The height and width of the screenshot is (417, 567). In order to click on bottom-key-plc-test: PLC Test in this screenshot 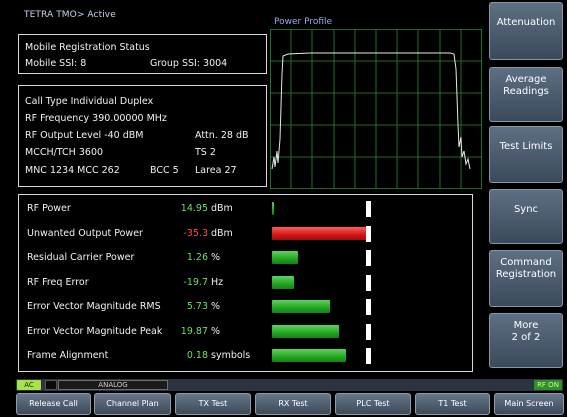, I will do `click(373, 404)`.